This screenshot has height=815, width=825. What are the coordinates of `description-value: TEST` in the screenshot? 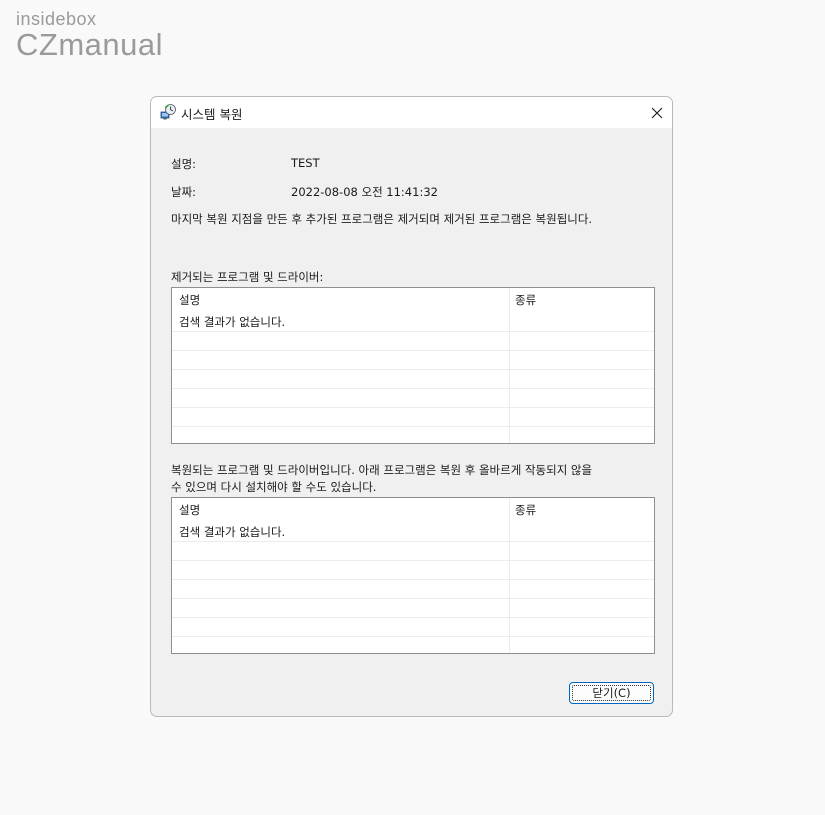 It's located at (305, 163).